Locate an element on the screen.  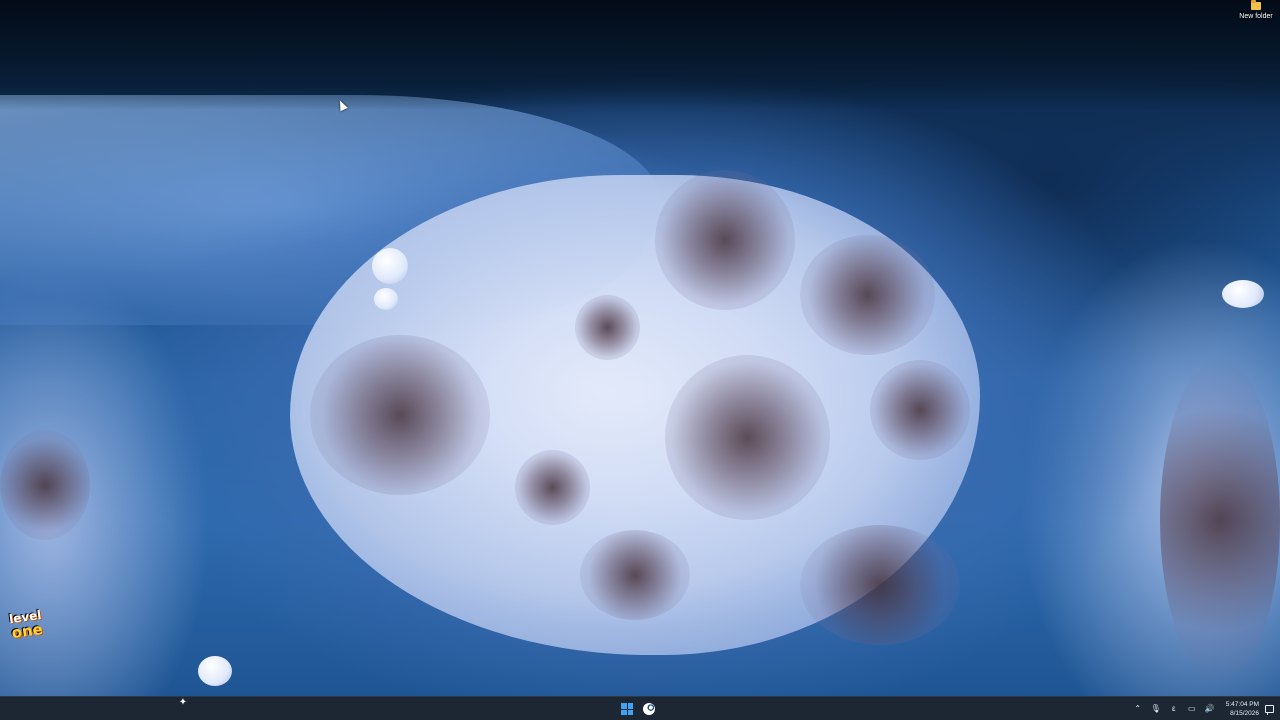
system-tray: ⌃ 🎙 ε ▭ 🔊 5:47:04 PM 8/15/2026 is located at coordinates (1206, 708).